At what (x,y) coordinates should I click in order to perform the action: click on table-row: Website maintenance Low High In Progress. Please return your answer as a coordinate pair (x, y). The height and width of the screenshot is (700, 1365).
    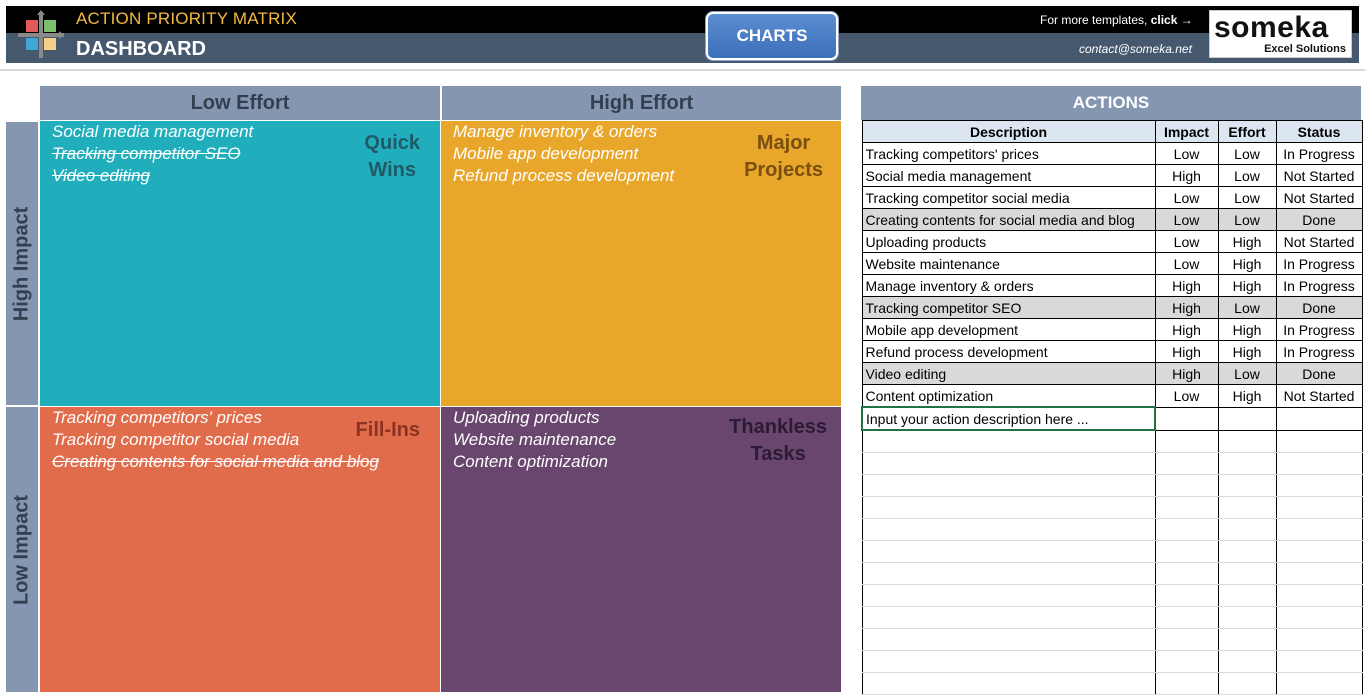
    Looking at the image, I should click on (1112, 263).